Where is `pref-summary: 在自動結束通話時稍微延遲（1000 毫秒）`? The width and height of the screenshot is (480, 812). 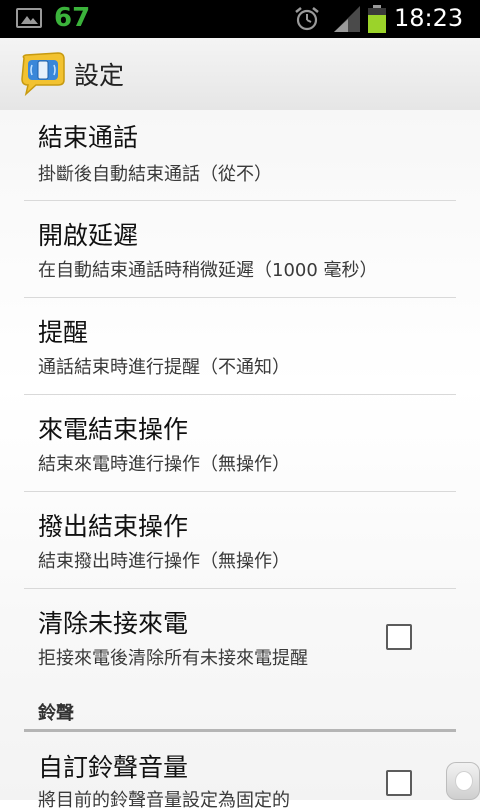 pref-summary: 在自動結束通話時稍微延遲（1000 毫秒） is located at coordinates (208, 270).